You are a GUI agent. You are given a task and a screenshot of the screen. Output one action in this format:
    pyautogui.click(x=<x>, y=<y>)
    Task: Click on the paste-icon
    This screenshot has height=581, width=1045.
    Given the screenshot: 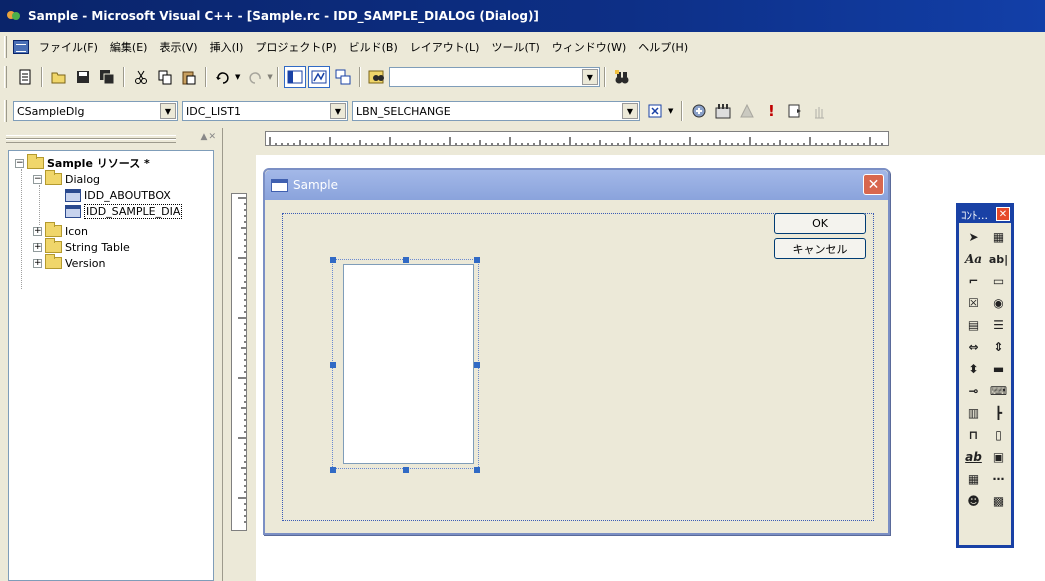 What is the action you would take?
    pyautogui.click(x=189, y=77)
    